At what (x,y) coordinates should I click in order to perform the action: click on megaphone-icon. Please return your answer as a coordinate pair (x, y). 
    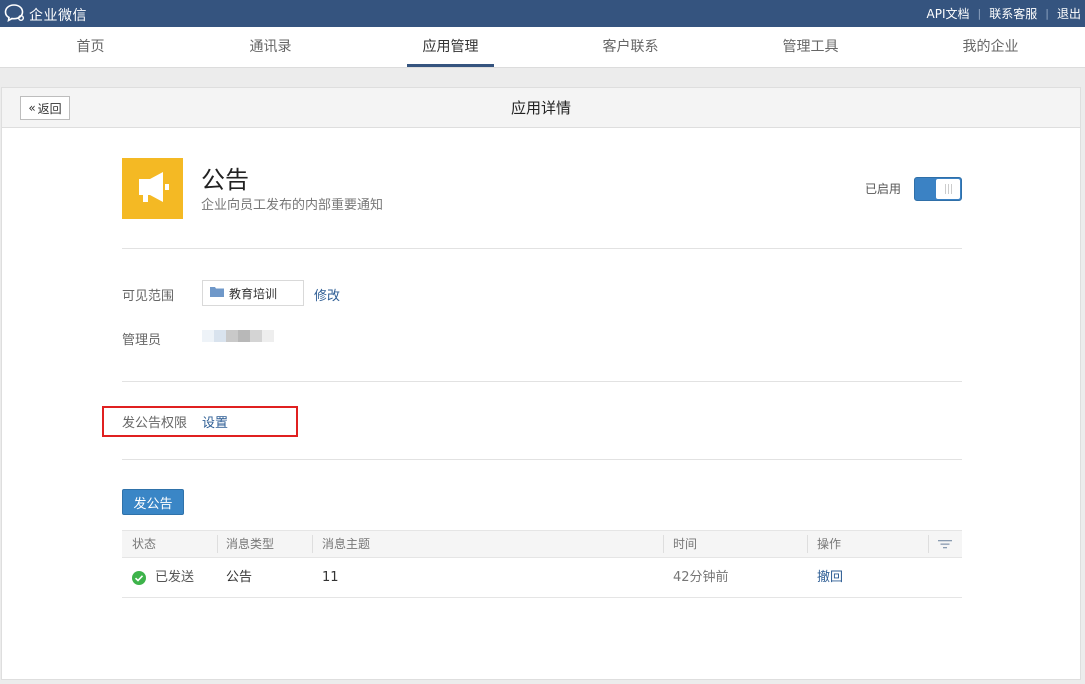
    Looking at the image, I should click on (153, 189).